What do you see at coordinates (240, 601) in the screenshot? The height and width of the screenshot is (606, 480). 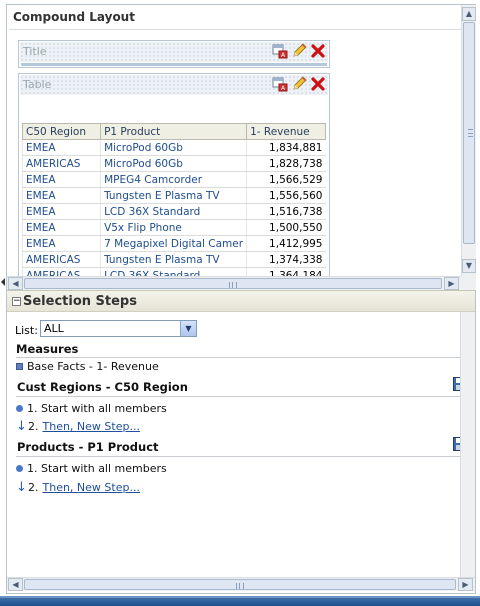 I see `window-bottom-bar` at bounding box center [240, 601].